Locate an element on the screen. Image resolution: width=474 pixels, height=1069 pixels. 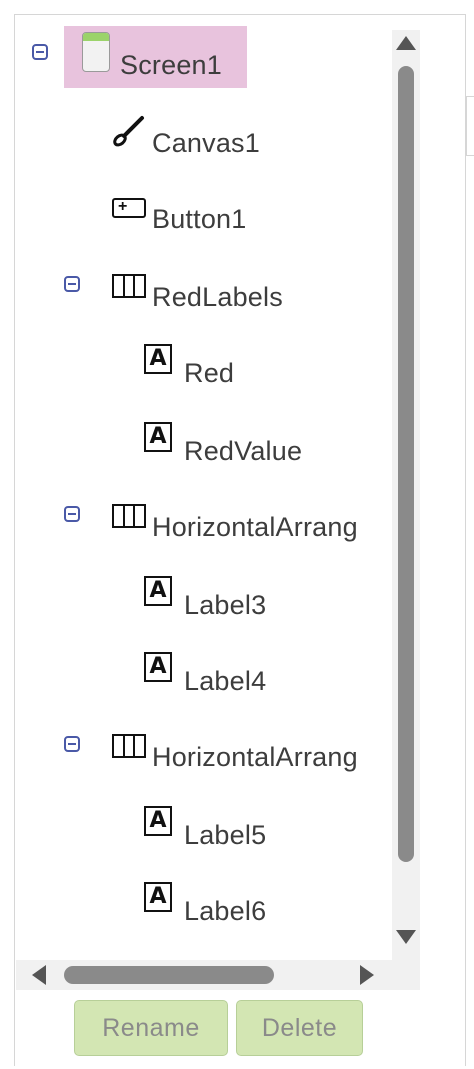
tree-item-button1: + Button1 is located at coordinates (179, 208).